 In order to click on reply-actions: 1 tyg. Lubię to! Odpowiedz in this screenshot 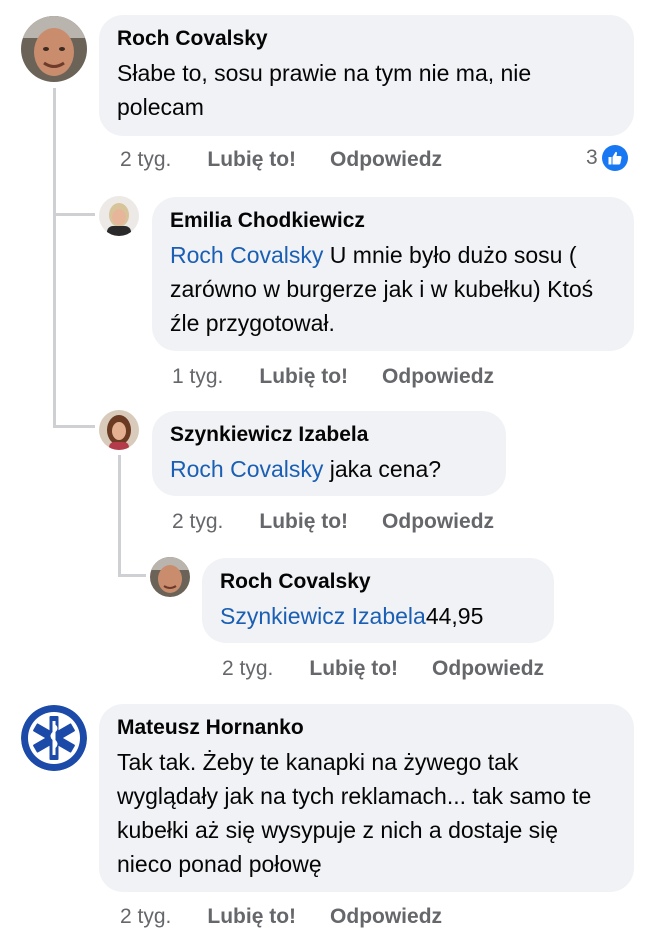, I will do `click(333, 377)`.